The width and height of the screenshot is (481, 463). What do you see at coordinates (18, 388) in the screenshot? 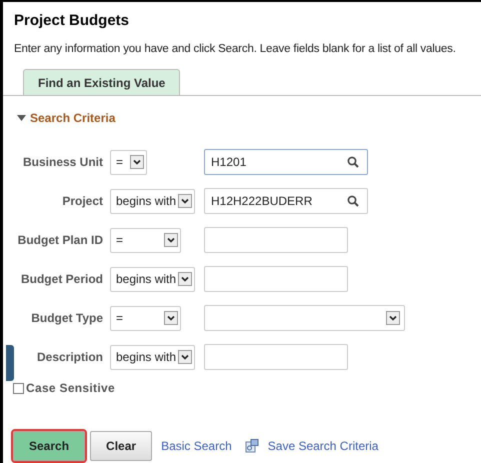
I see `checkbox` at bounding box center [18, 388].